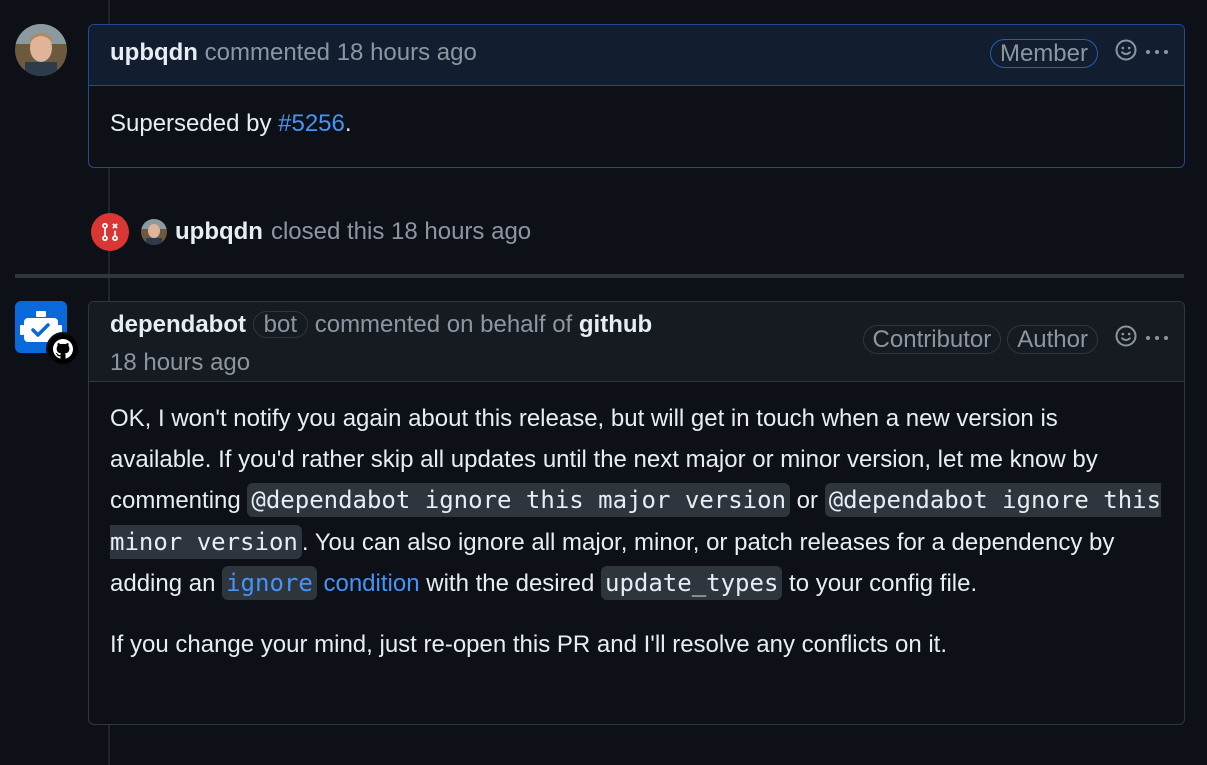 Image resolution: width=1207 pixels, height=765 pixels. What do you see at coordinates (692, 583) in the screenshot?
I see `inline-code: update_types` at bounding box center [692, 583].